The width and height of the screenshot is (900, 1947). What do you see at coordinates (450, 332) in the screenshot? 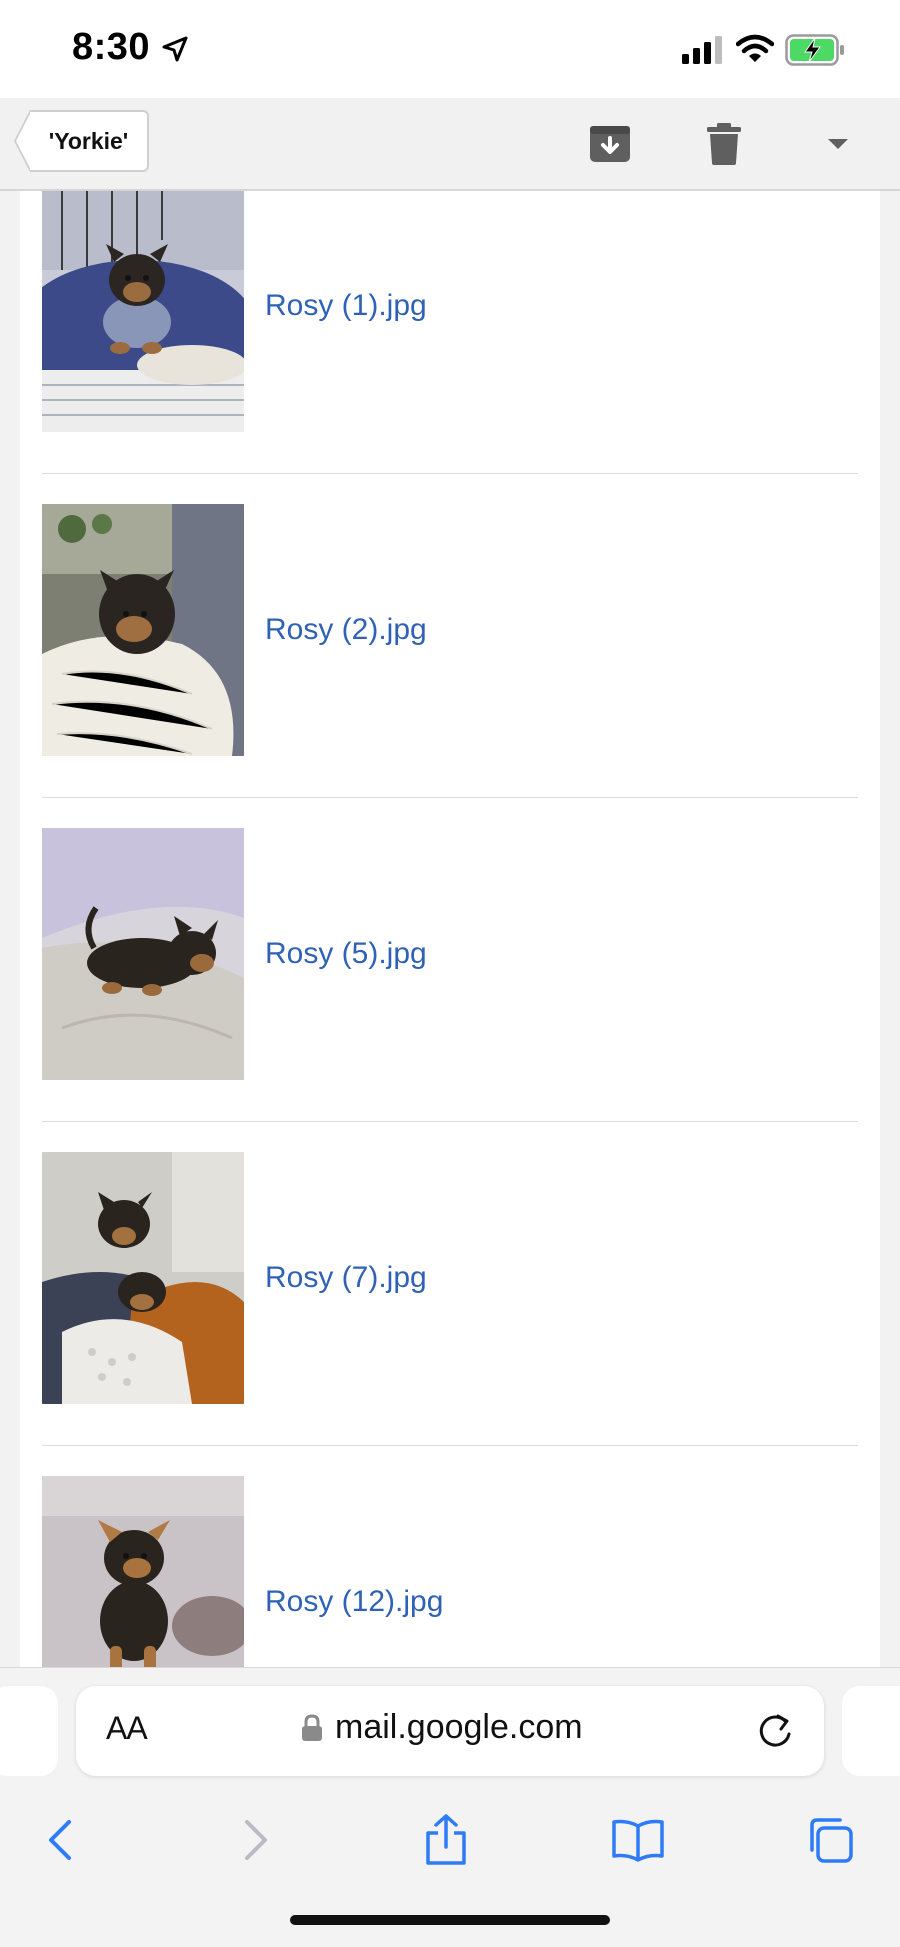
I see `attachment-row: Rosy (1).jpg` at bounding box center [450, 332].